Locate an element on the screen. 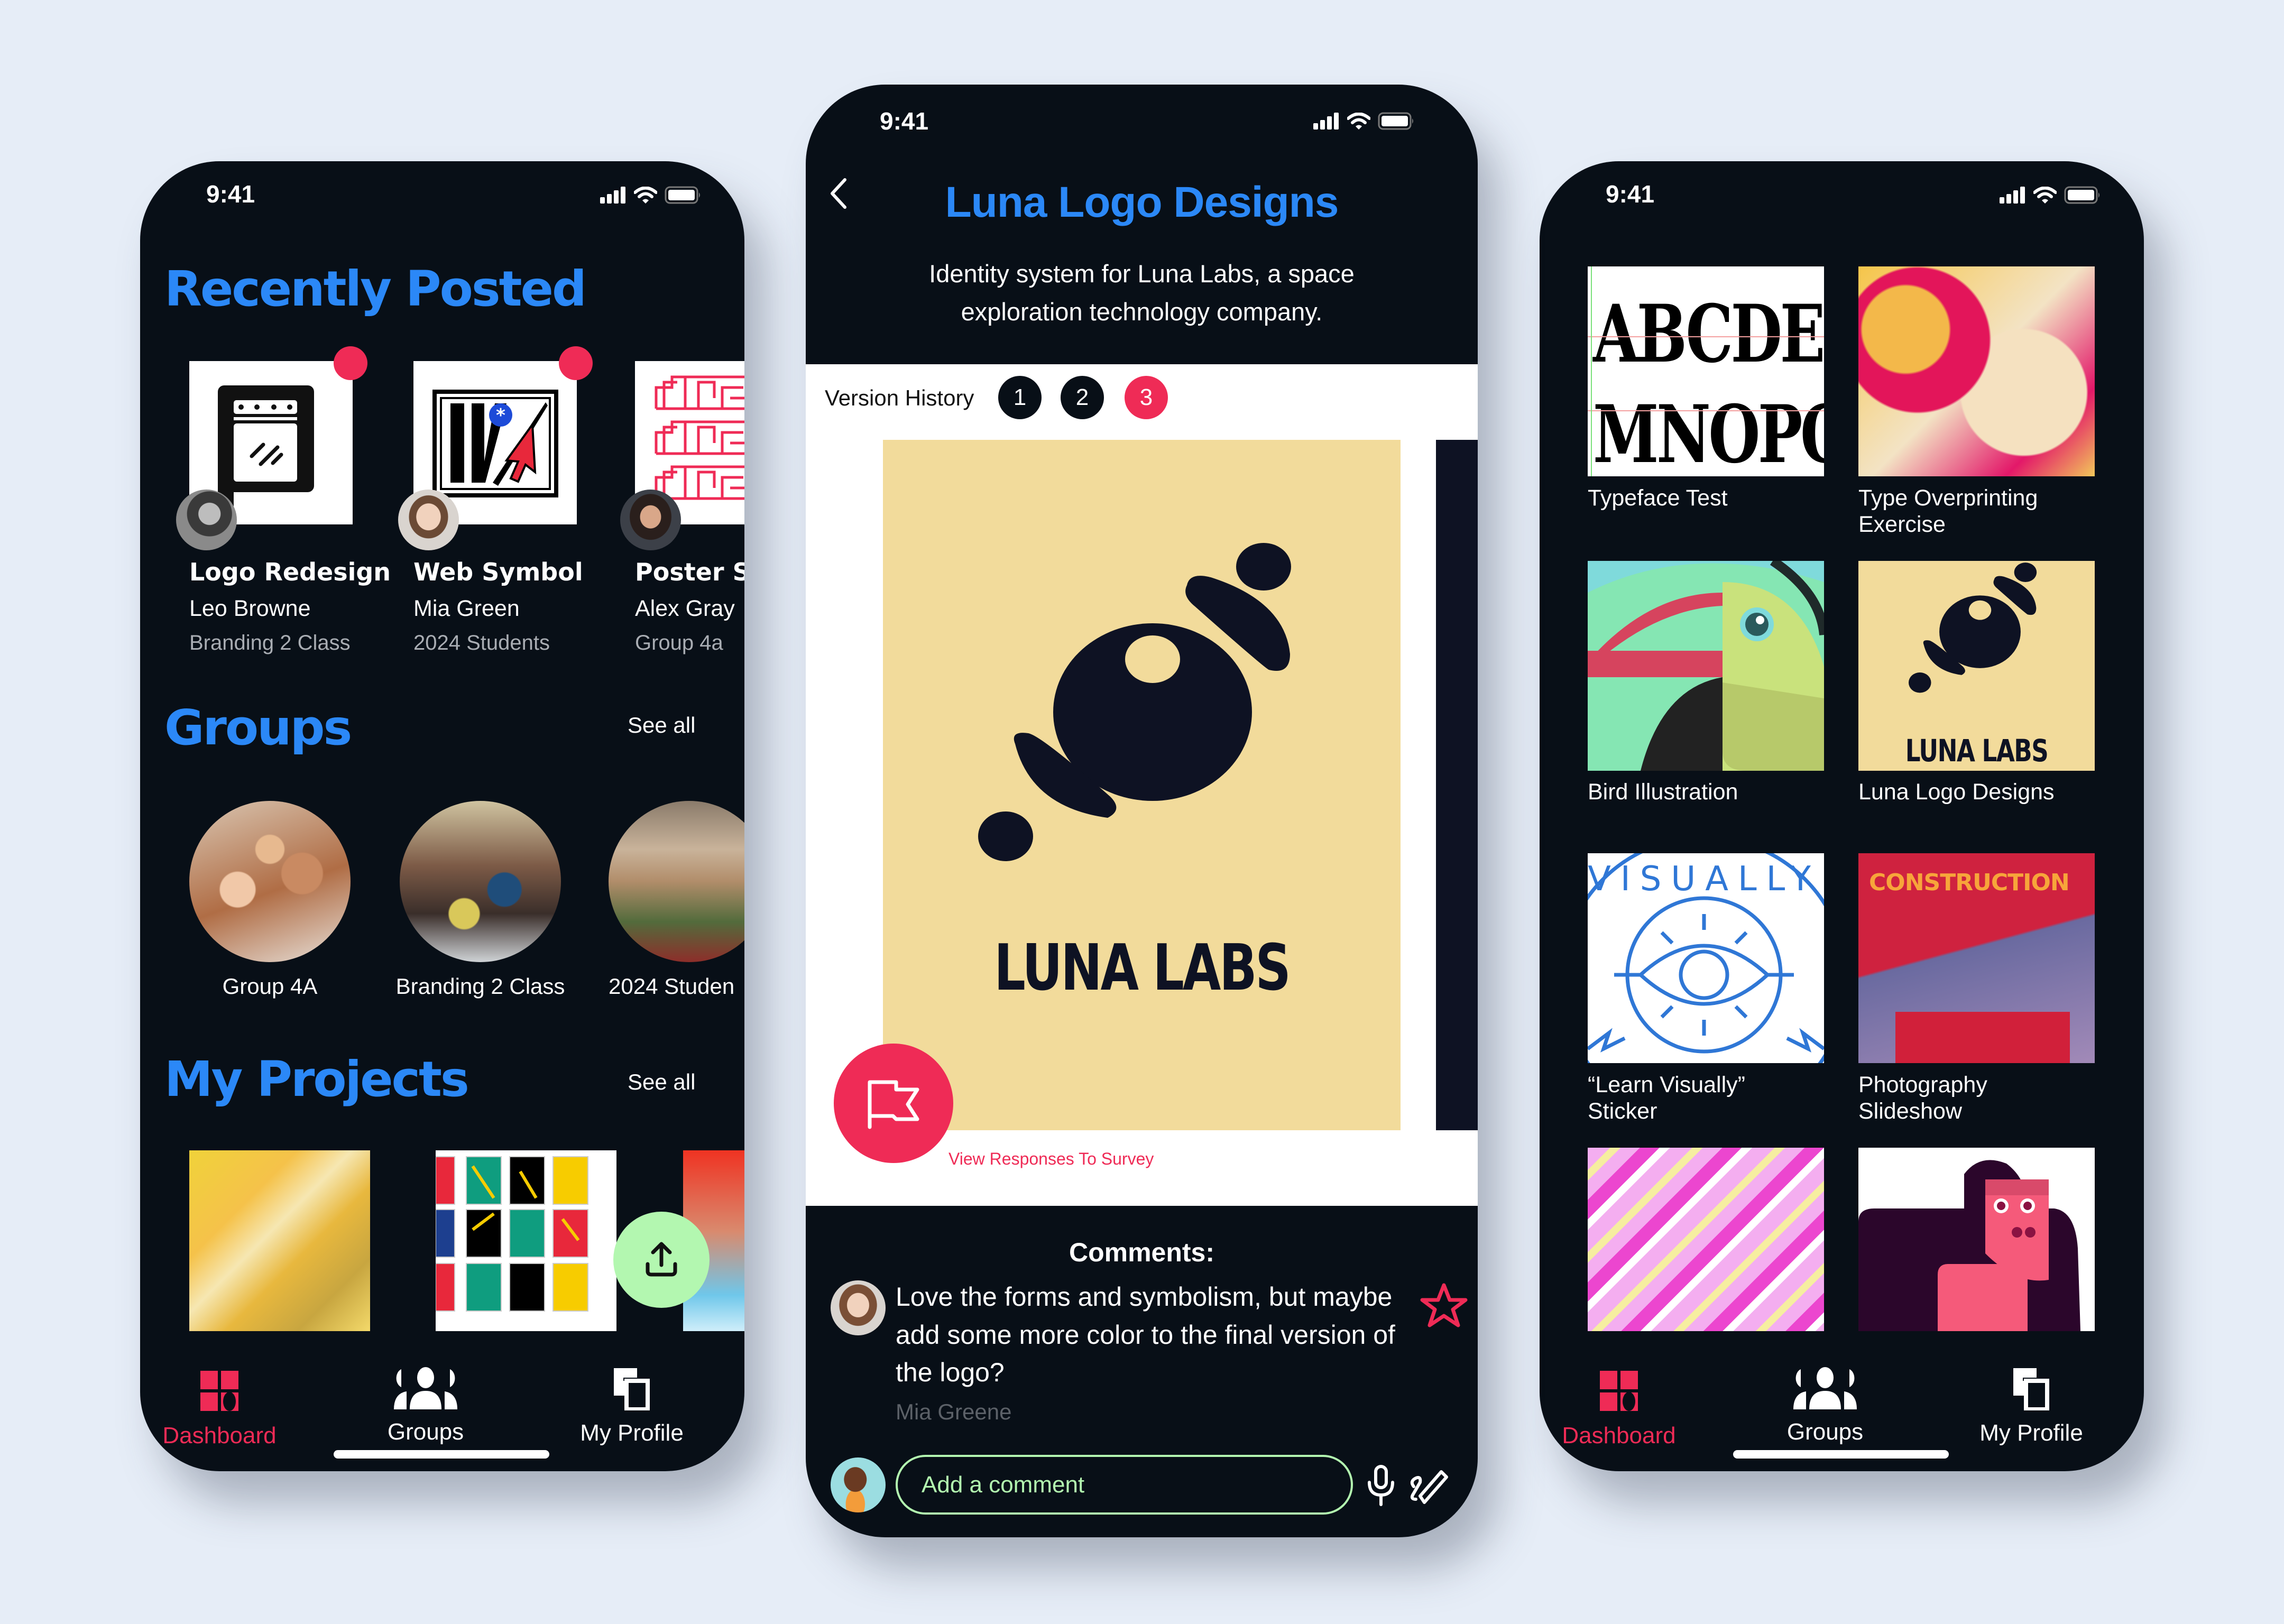 This screenshot has height=1624, width=2284. group-label: Group 4A is located at coordinates (270, 987).